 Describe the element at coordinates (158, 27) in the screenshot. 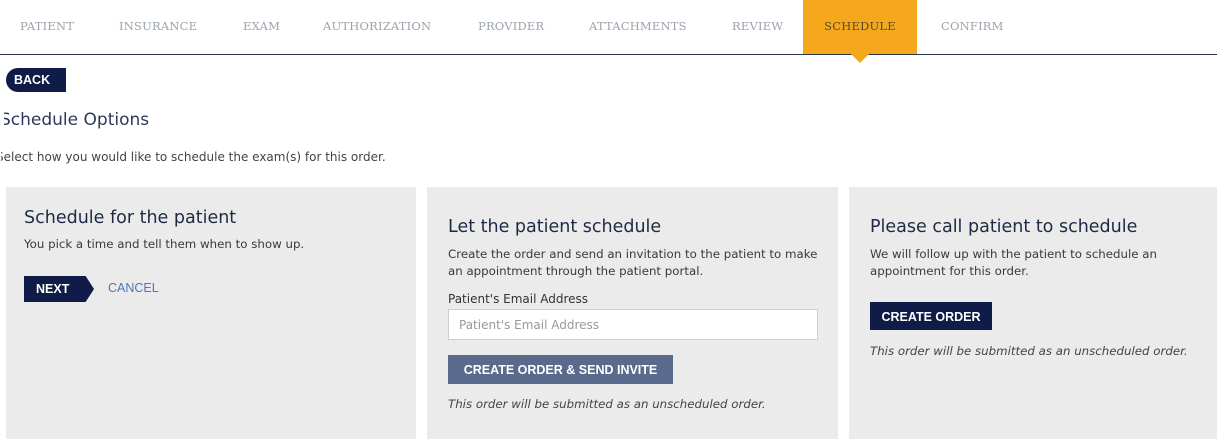

I see `step-insurance: INSURANCE` at that location.